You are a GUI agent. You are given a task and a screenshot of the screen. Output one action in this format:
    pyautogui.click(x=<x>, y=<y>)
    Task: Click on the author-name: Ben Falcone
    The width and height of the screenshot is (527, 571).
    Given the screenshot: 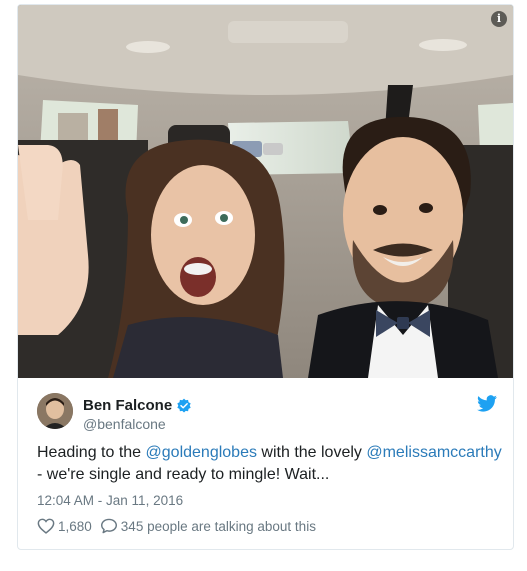 What is the action you would take?
    pyautogui.click(x=127, y=405)
    